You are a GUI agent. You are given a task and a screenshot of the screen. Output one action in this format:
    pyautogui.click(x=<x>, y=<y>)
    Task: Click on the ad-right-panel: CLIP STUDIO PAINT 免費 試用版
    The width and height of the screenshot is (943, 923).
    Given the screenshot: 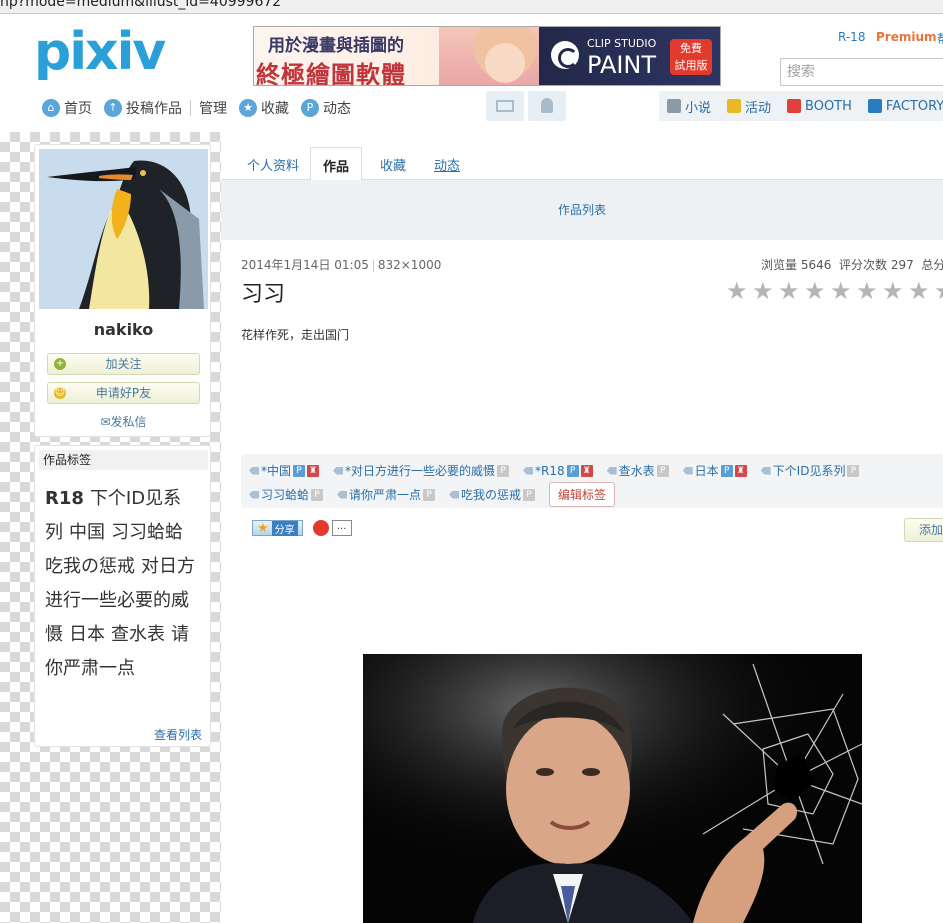 What is the action you would take?
    pyautogui.click(x=629, y=56)
    